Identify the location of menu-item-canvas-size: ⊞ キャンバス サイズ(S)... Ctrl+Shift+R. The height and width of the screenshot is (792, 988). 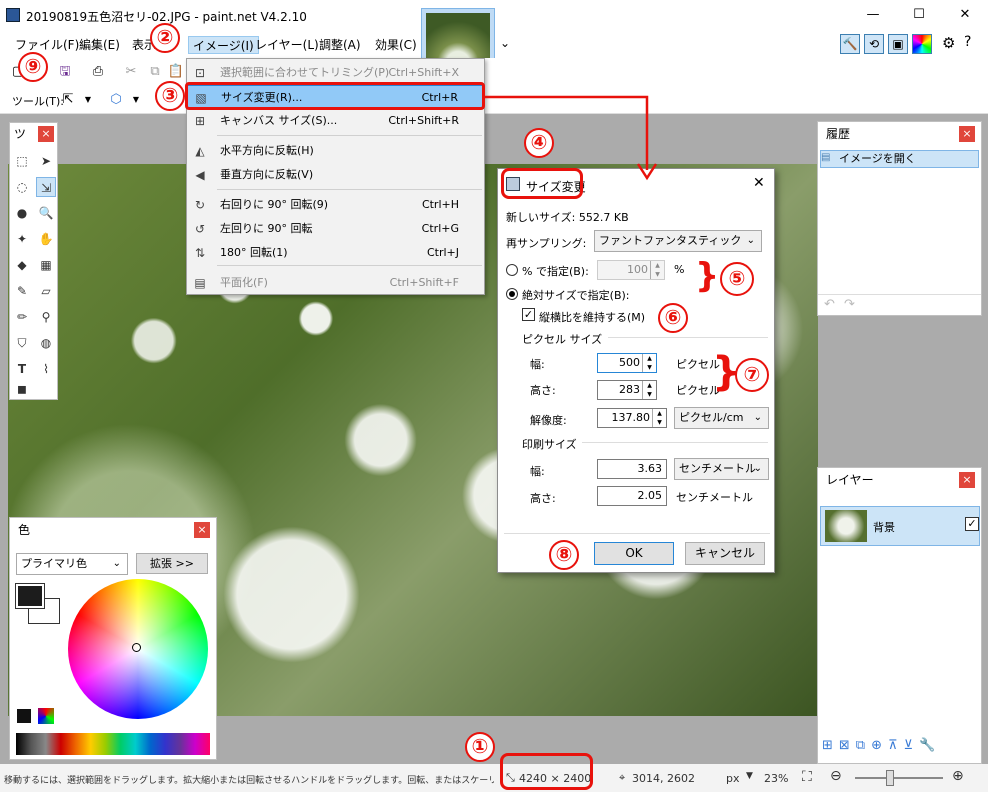
(335, 121).